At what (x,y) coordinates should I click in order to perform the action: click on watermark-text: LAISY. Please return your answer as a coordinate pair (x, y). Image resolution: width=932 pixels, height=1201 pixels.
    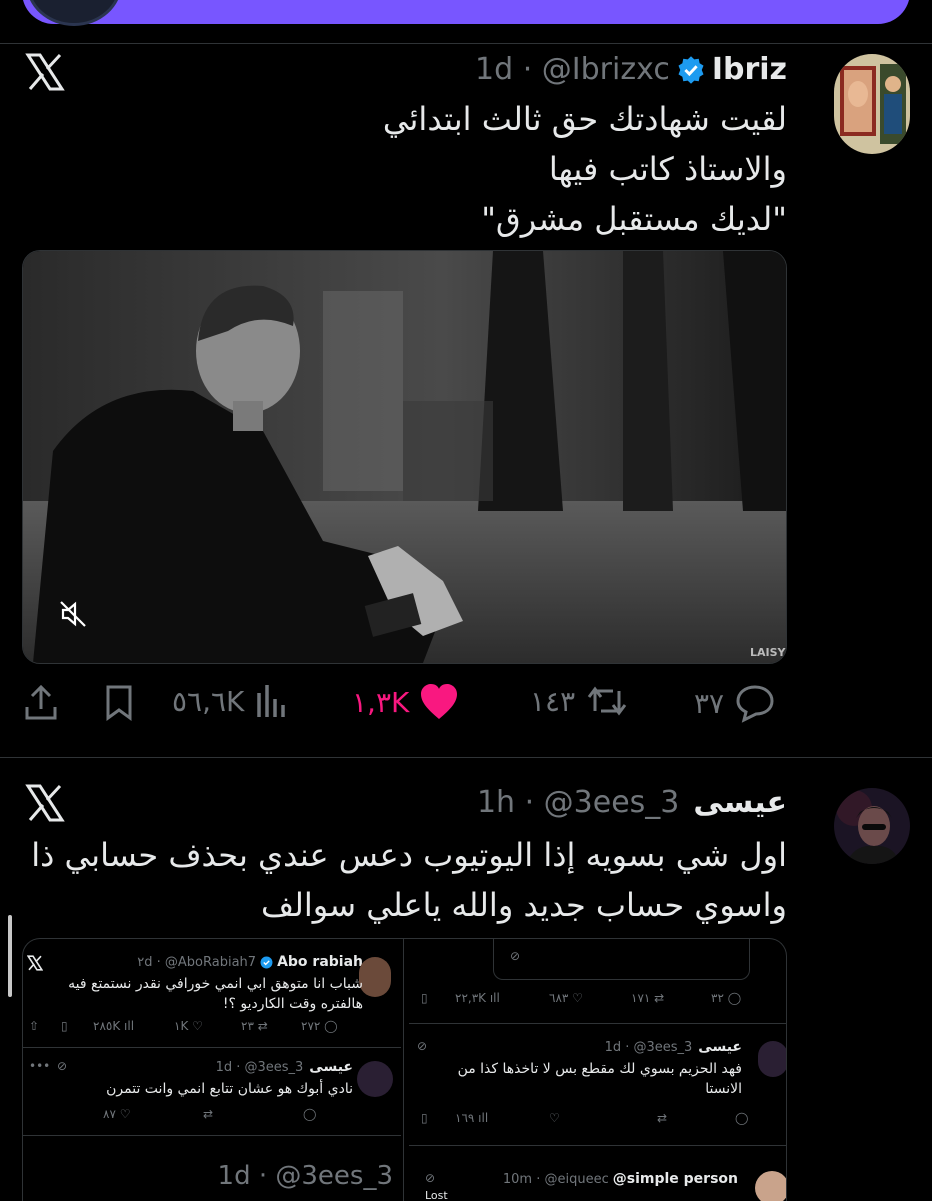
    Looking at the image, I should click on (768, 652).